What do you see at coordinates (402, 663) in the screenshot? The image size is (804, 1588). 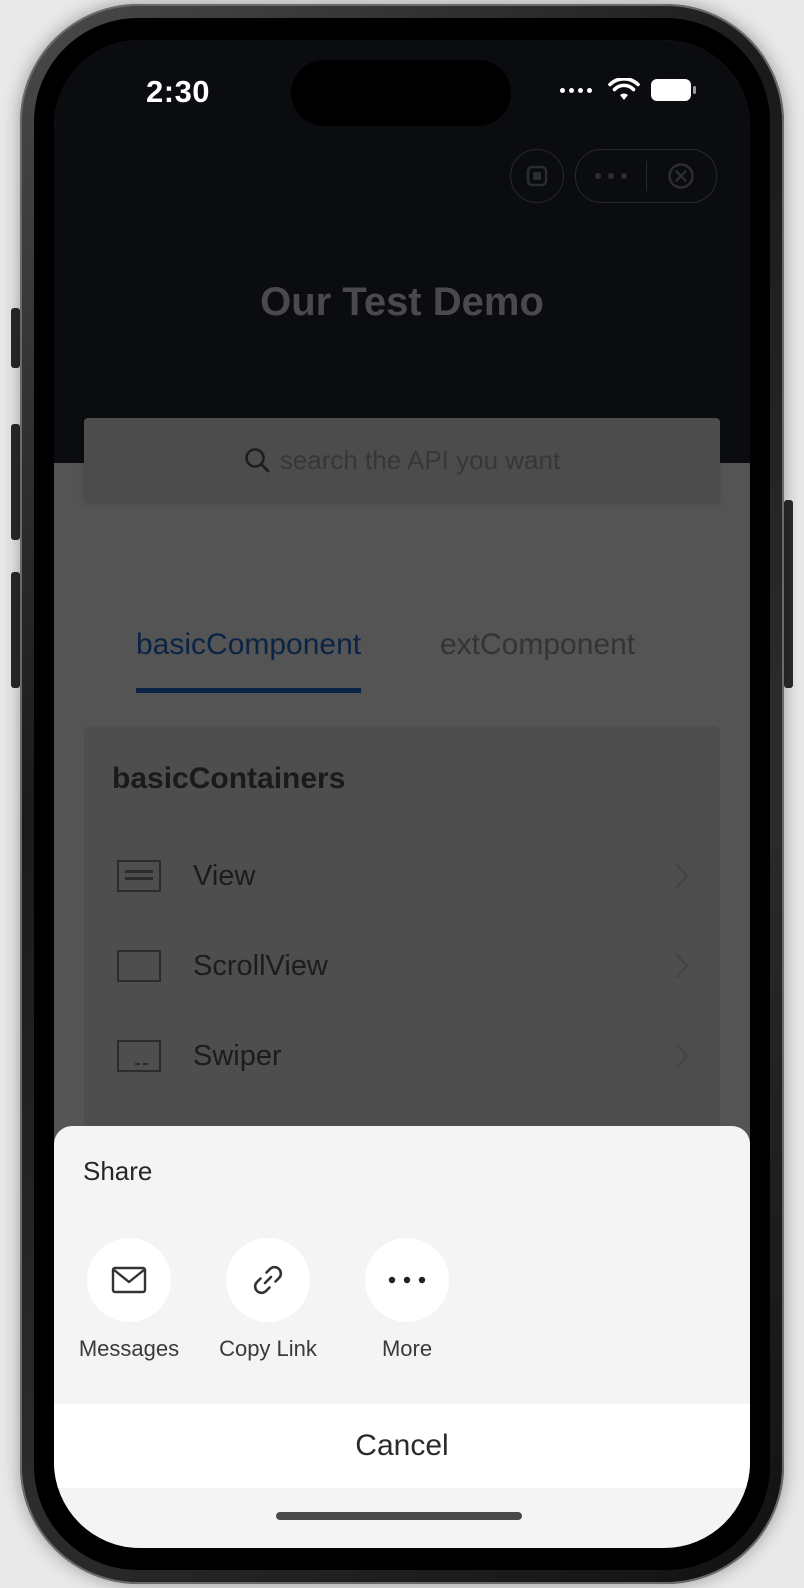 I see `tab-bar: basicComponent extComponent` at bounding box center [402, 663].